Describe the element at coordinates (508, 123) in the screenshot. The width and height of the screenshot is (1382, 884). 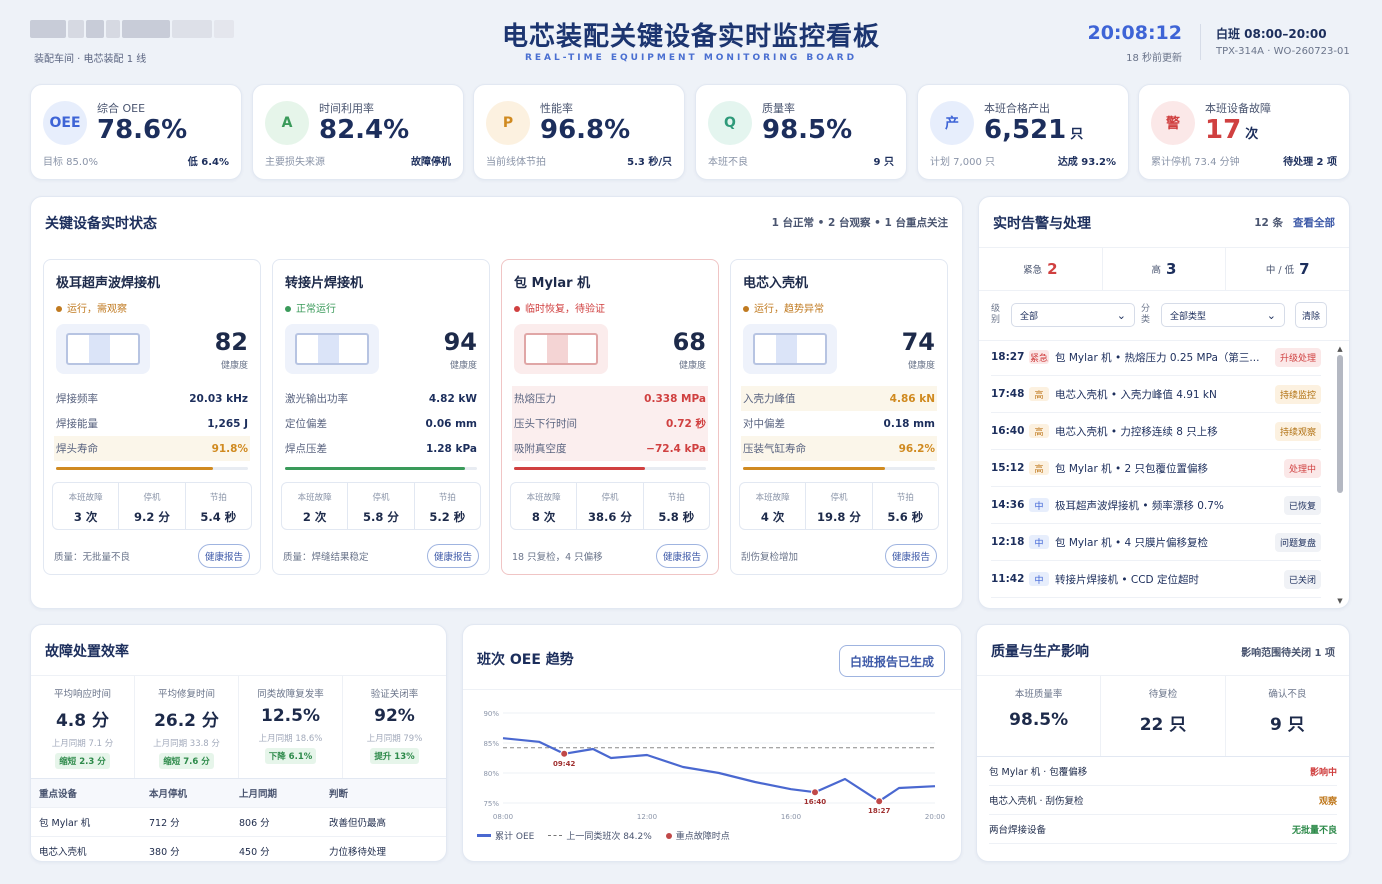
I see `kpi-badge-icon: P` at that location.